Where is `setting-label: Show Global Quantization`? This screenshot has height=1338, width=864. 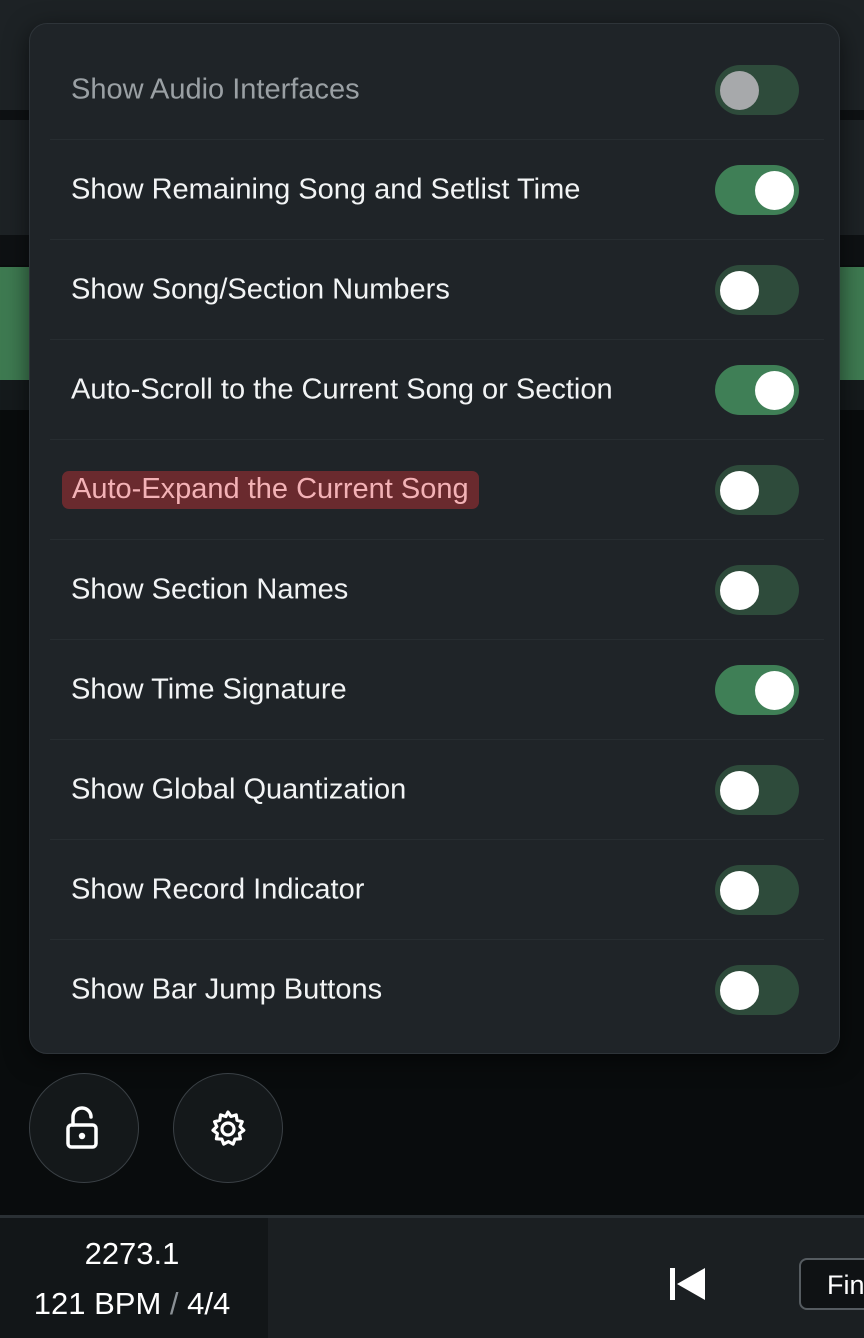
setting-label: Show Global Quantization is located at coordinates (239, 789).